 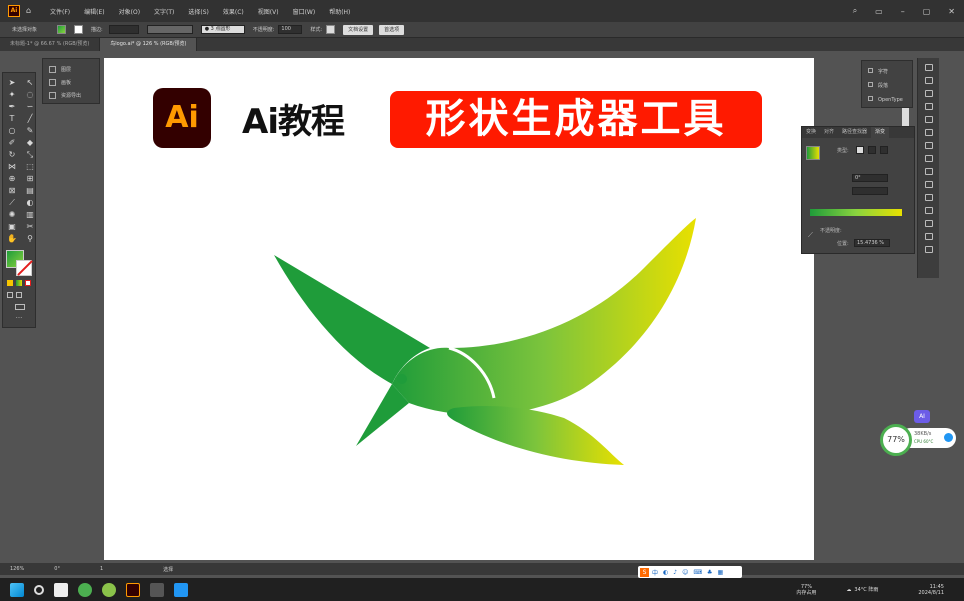 I want to click on keyboard-icon: ⌨, so click(x=697, y=572).